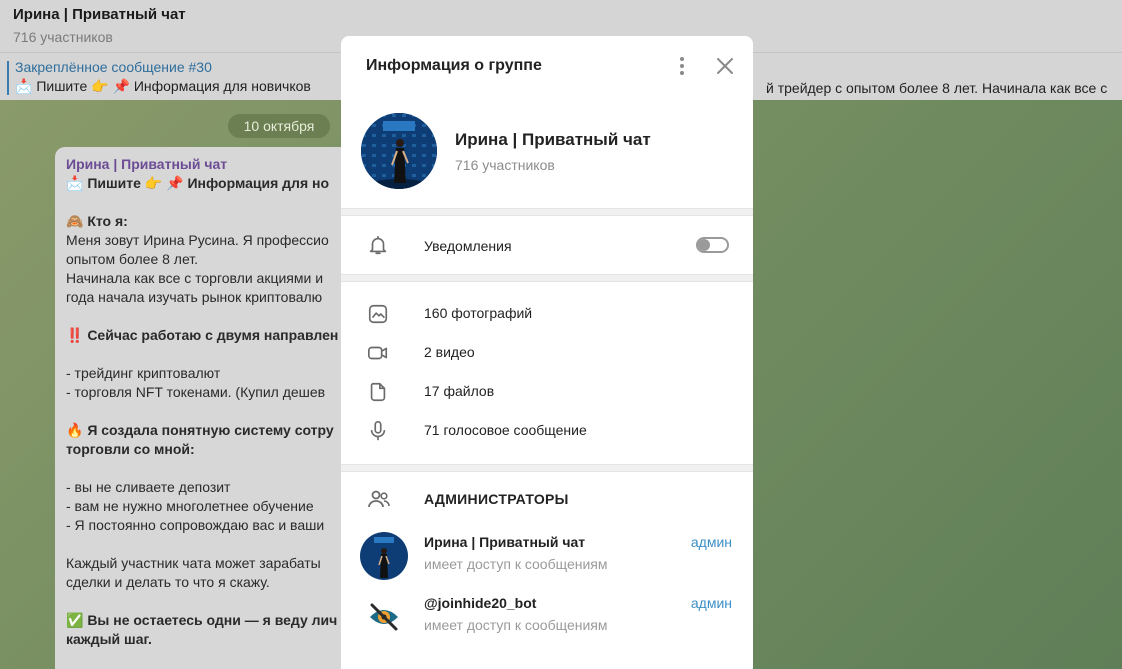  What do you see at coordinates (99, 14) in the screenshot?
I see `chat-title: Ирина | Приватный чат` at bounding box center [99, 14].